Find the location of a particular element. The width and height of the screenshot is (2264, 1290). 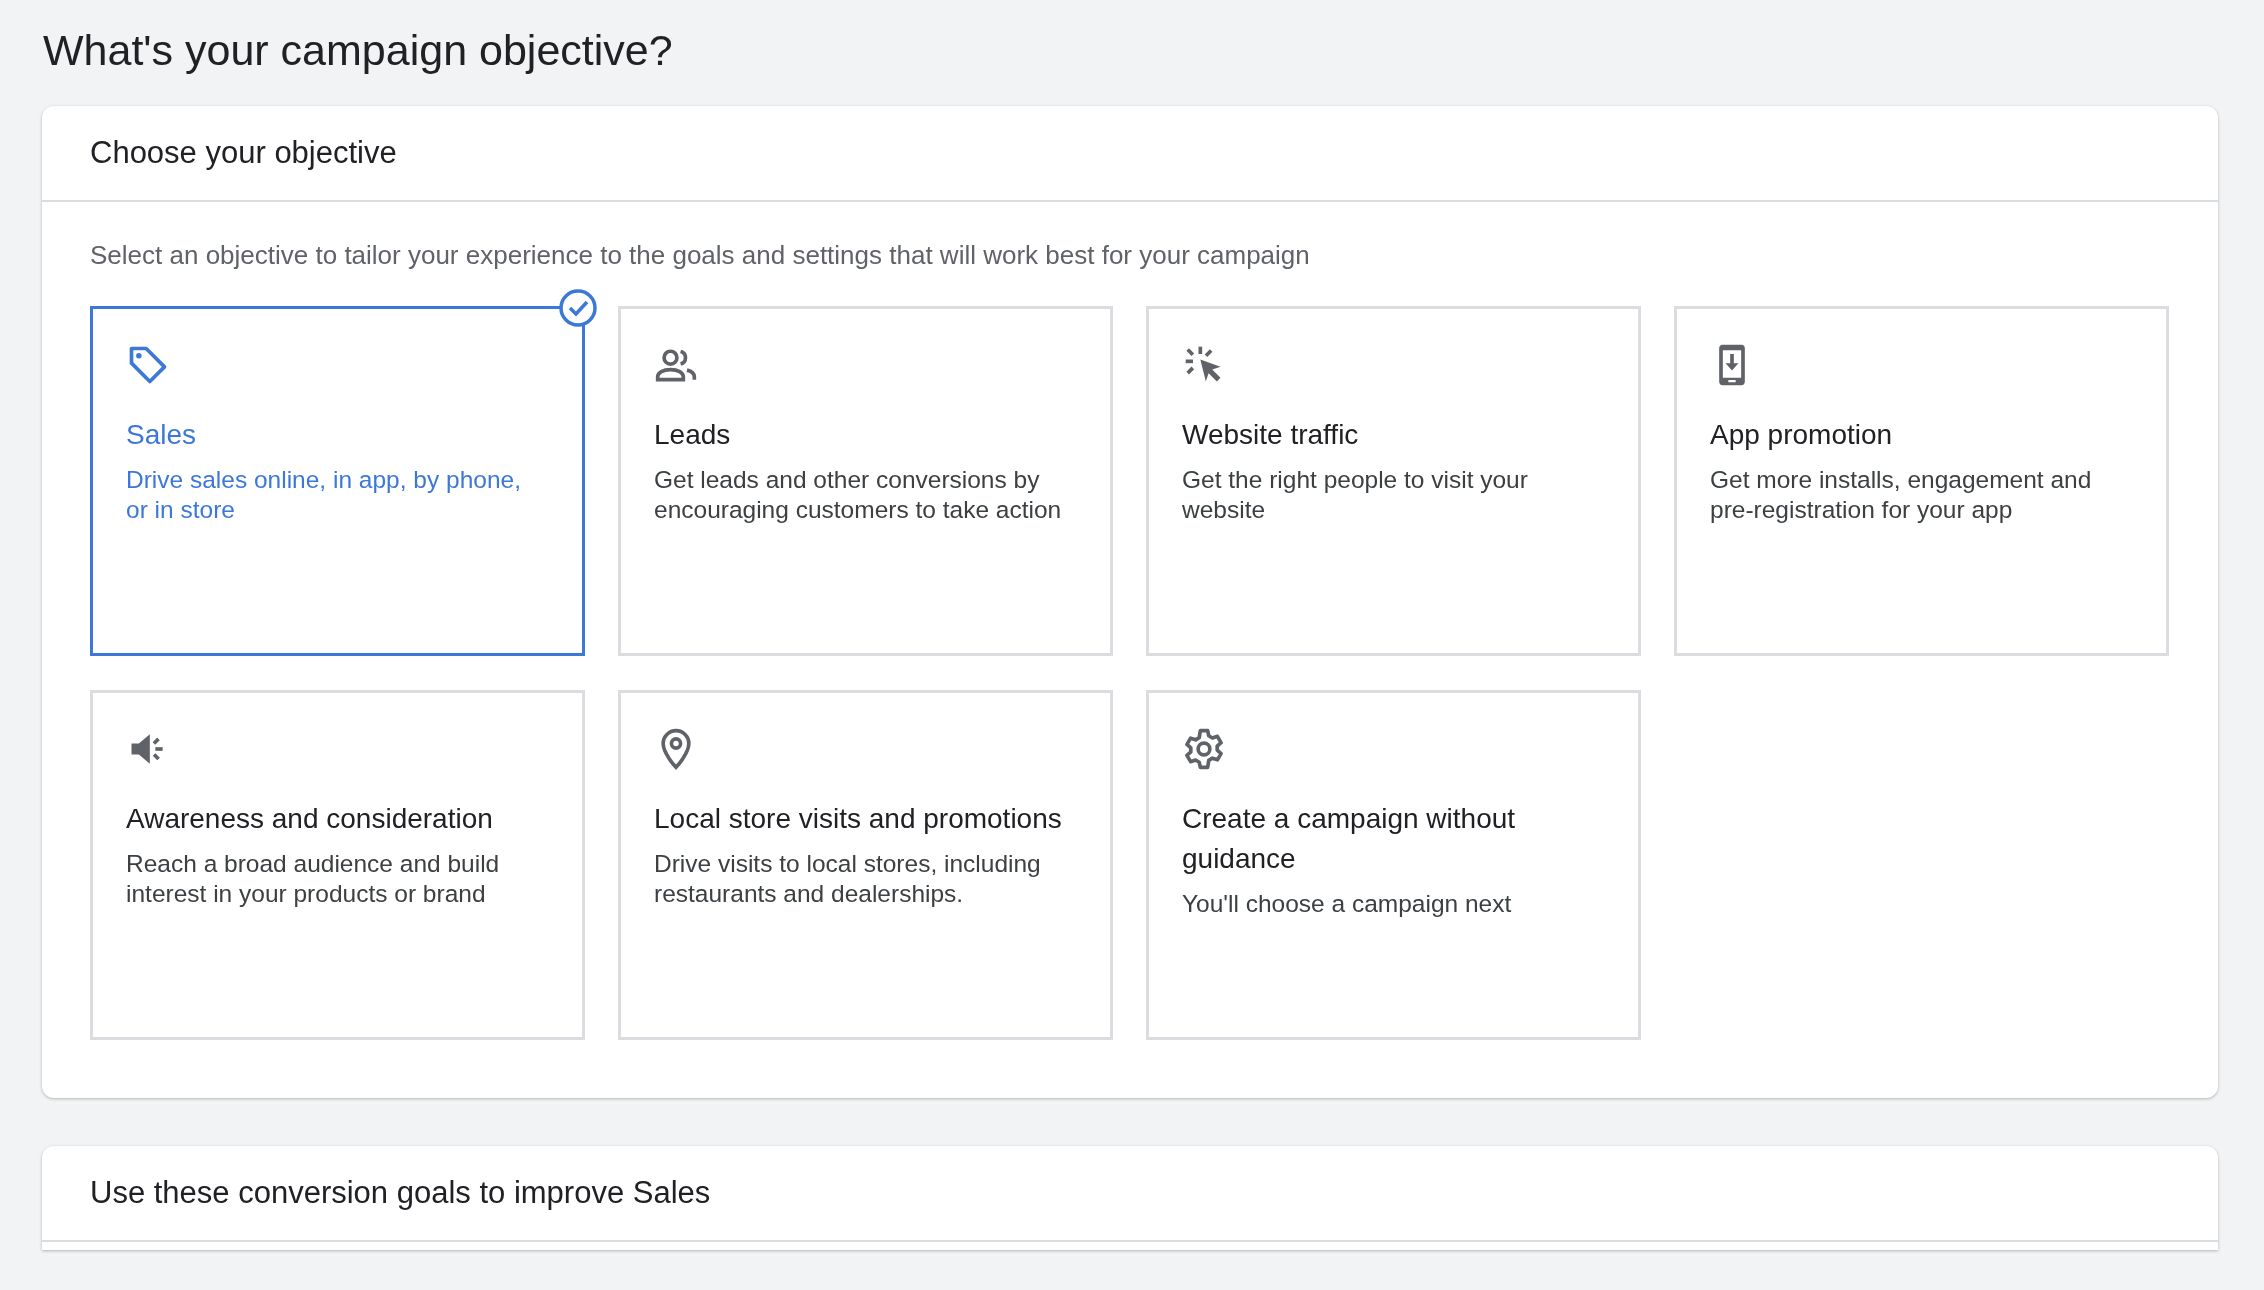

objective-tile: Leads Get leads and other conversions by encouraging customers to take action is located at coordinates (865, 481).